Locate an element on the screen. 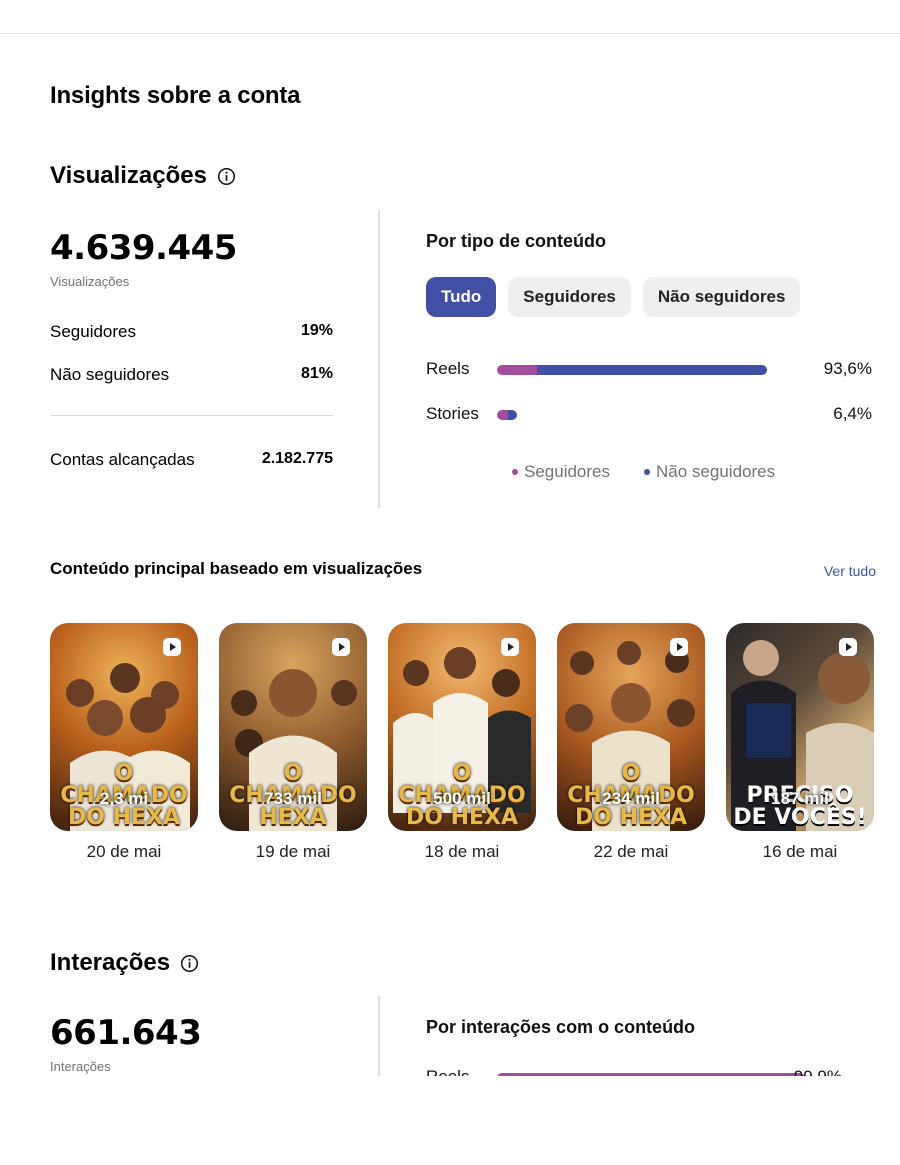  bar-row-reels: Reels 93,6% is located at coordinates (649, 370).